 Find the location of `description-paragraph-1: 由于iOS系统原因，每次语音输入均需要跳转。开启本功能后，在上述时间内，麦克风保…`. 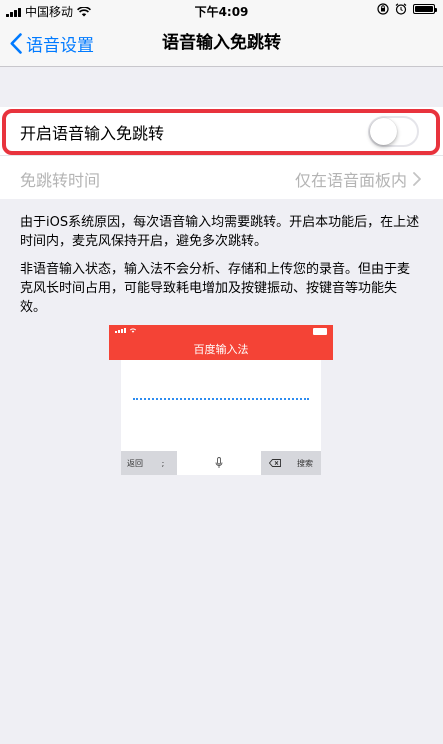

description-paragraph-1: 由于iOS系统原因，每次语音输入均需要跳转。开启本功能后，在上述时间内，麦克风保… is located at coordinates (220, 232).